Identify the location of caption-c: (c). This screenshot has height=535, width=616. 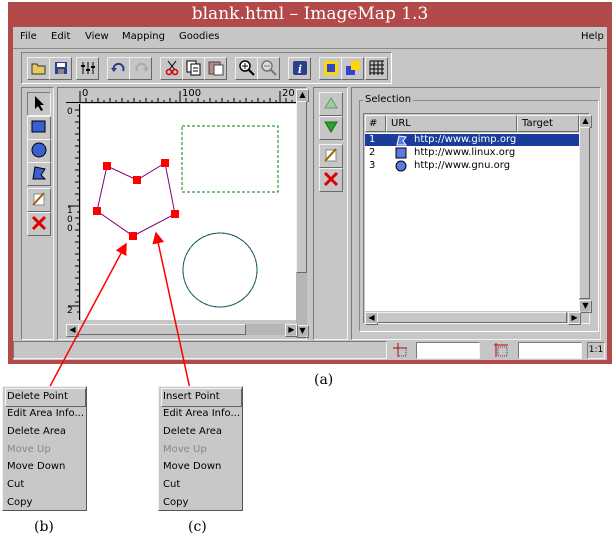
(197, 527).